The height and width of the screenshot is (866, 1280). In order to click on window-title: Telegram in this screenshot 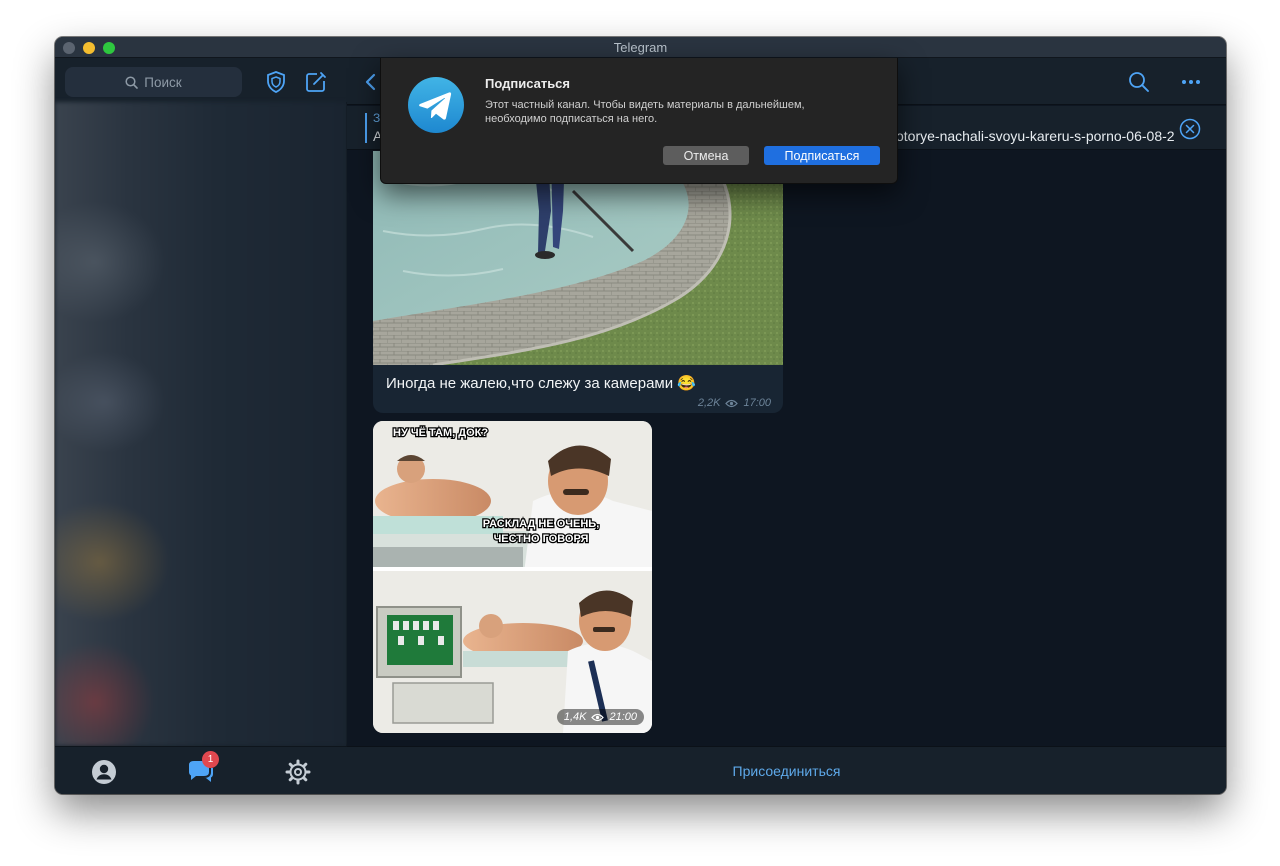, I will do `click(640, 47)`.